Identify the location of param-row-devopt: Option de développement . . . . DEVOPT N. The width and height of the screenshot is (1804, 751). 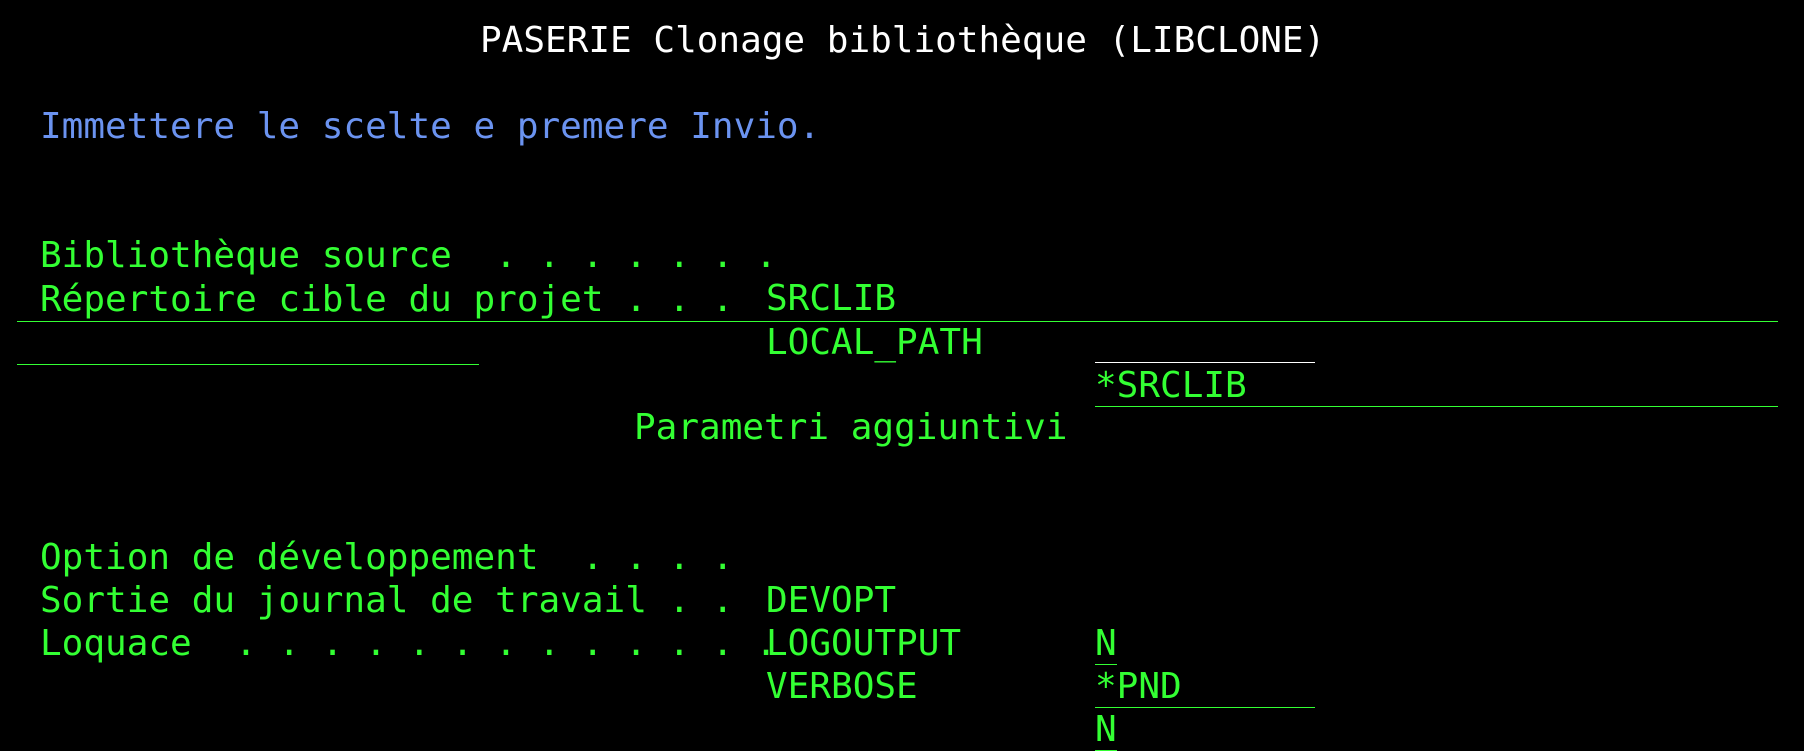
(558, 579).